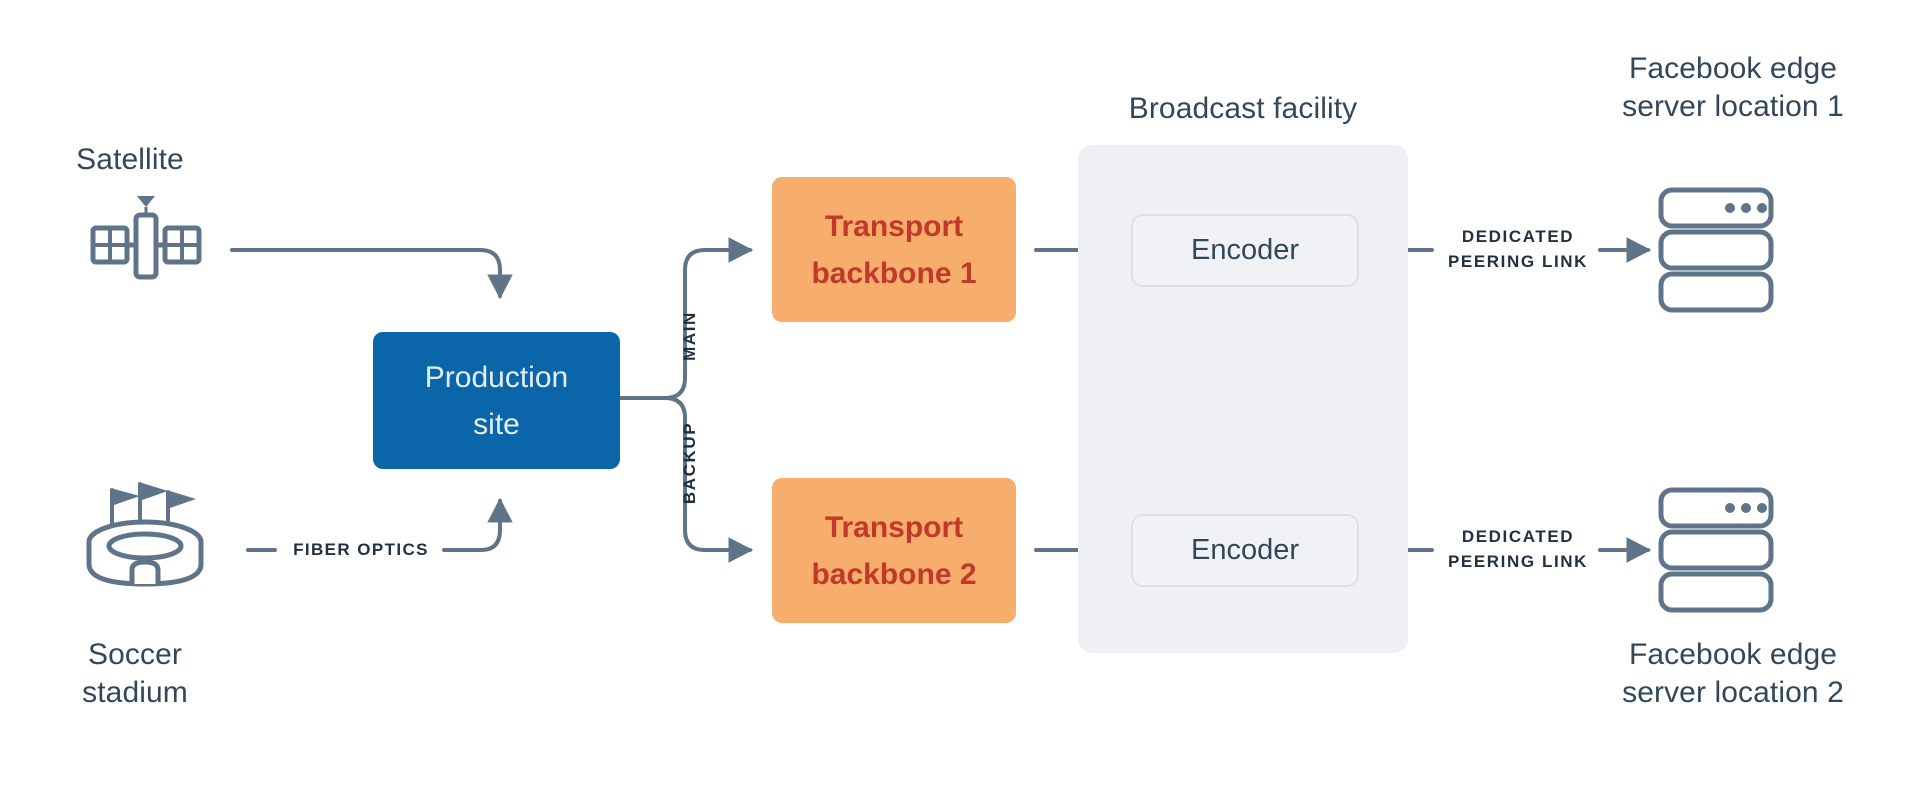  What do you see at coordinates (689, 336) in the screenshot?
I see `main-link-label: MAIN` at bounding box center [689, 336].